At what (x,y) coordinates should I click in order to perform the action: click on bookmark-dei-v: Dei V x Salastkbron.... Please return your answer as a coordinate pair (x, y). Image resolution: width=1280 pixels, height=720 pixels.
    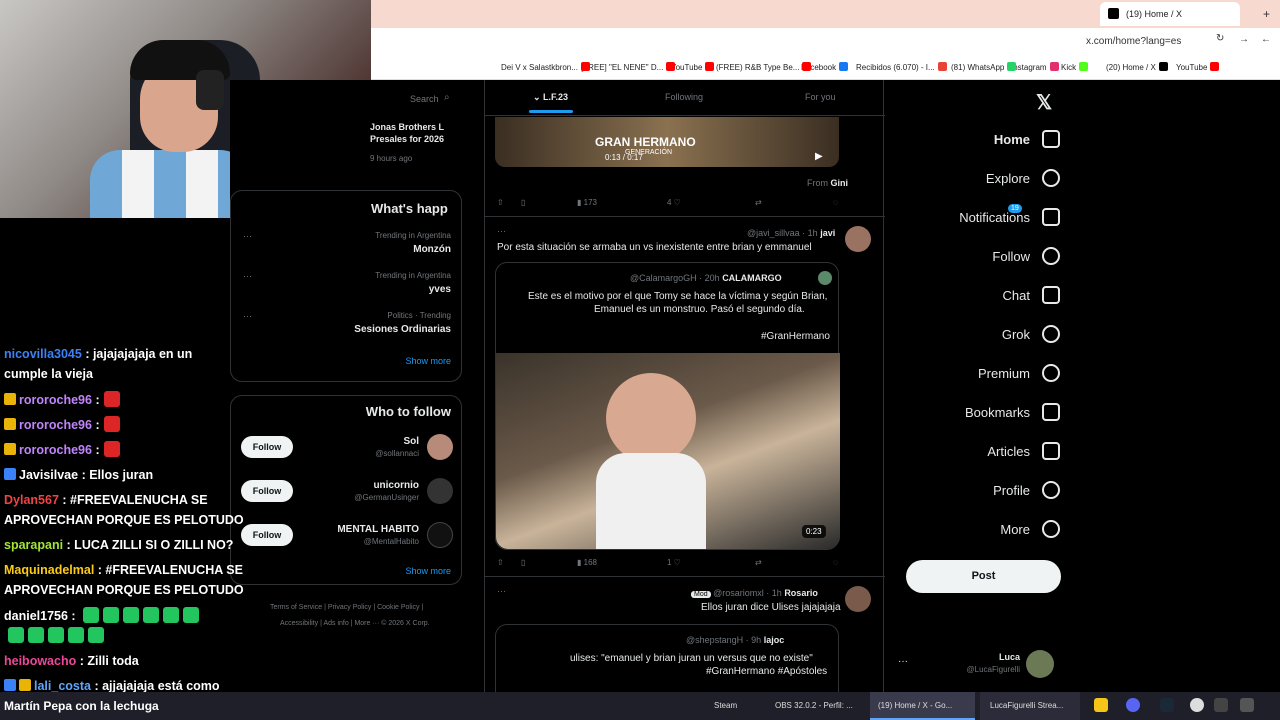
    Looking at the image, I should click on (545, 67).